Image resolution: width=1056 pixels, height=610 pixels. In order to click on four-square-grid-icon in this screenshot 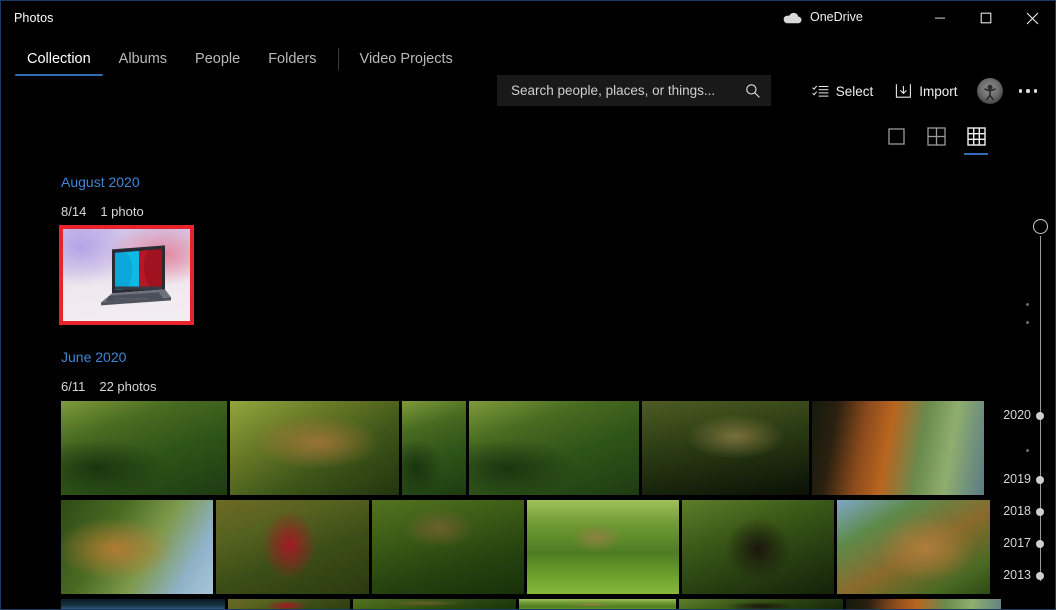, I will do `click(936, 136)`.